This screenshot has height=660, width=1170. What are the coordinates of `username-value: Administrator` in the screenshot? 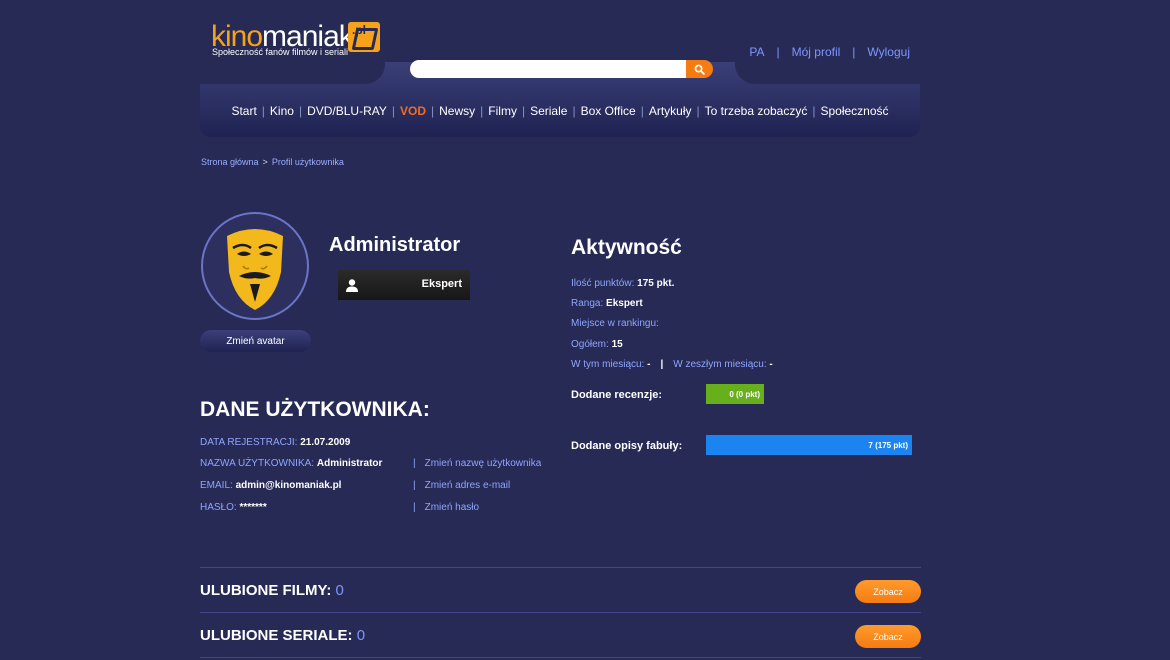 It's located at (349, 463).